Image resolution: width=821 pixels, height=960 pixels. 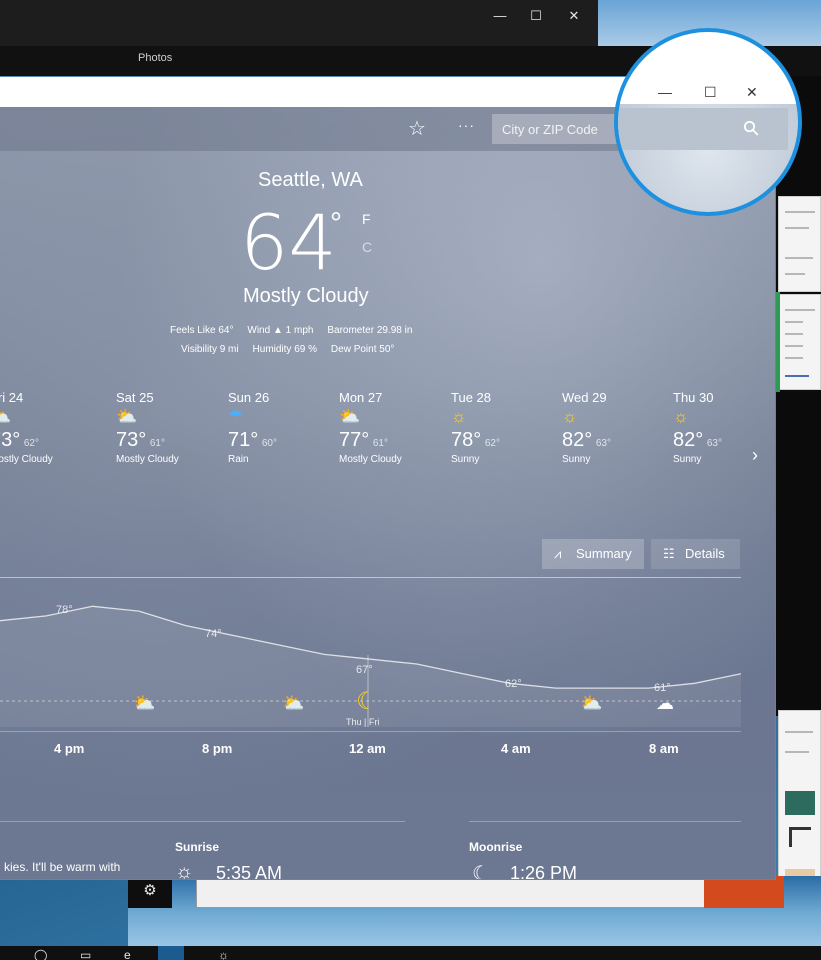 What do you see at coordinates (664, 748) in the screenshot?
I see `hour-label: 8 am` at bounding box center [664, 748].